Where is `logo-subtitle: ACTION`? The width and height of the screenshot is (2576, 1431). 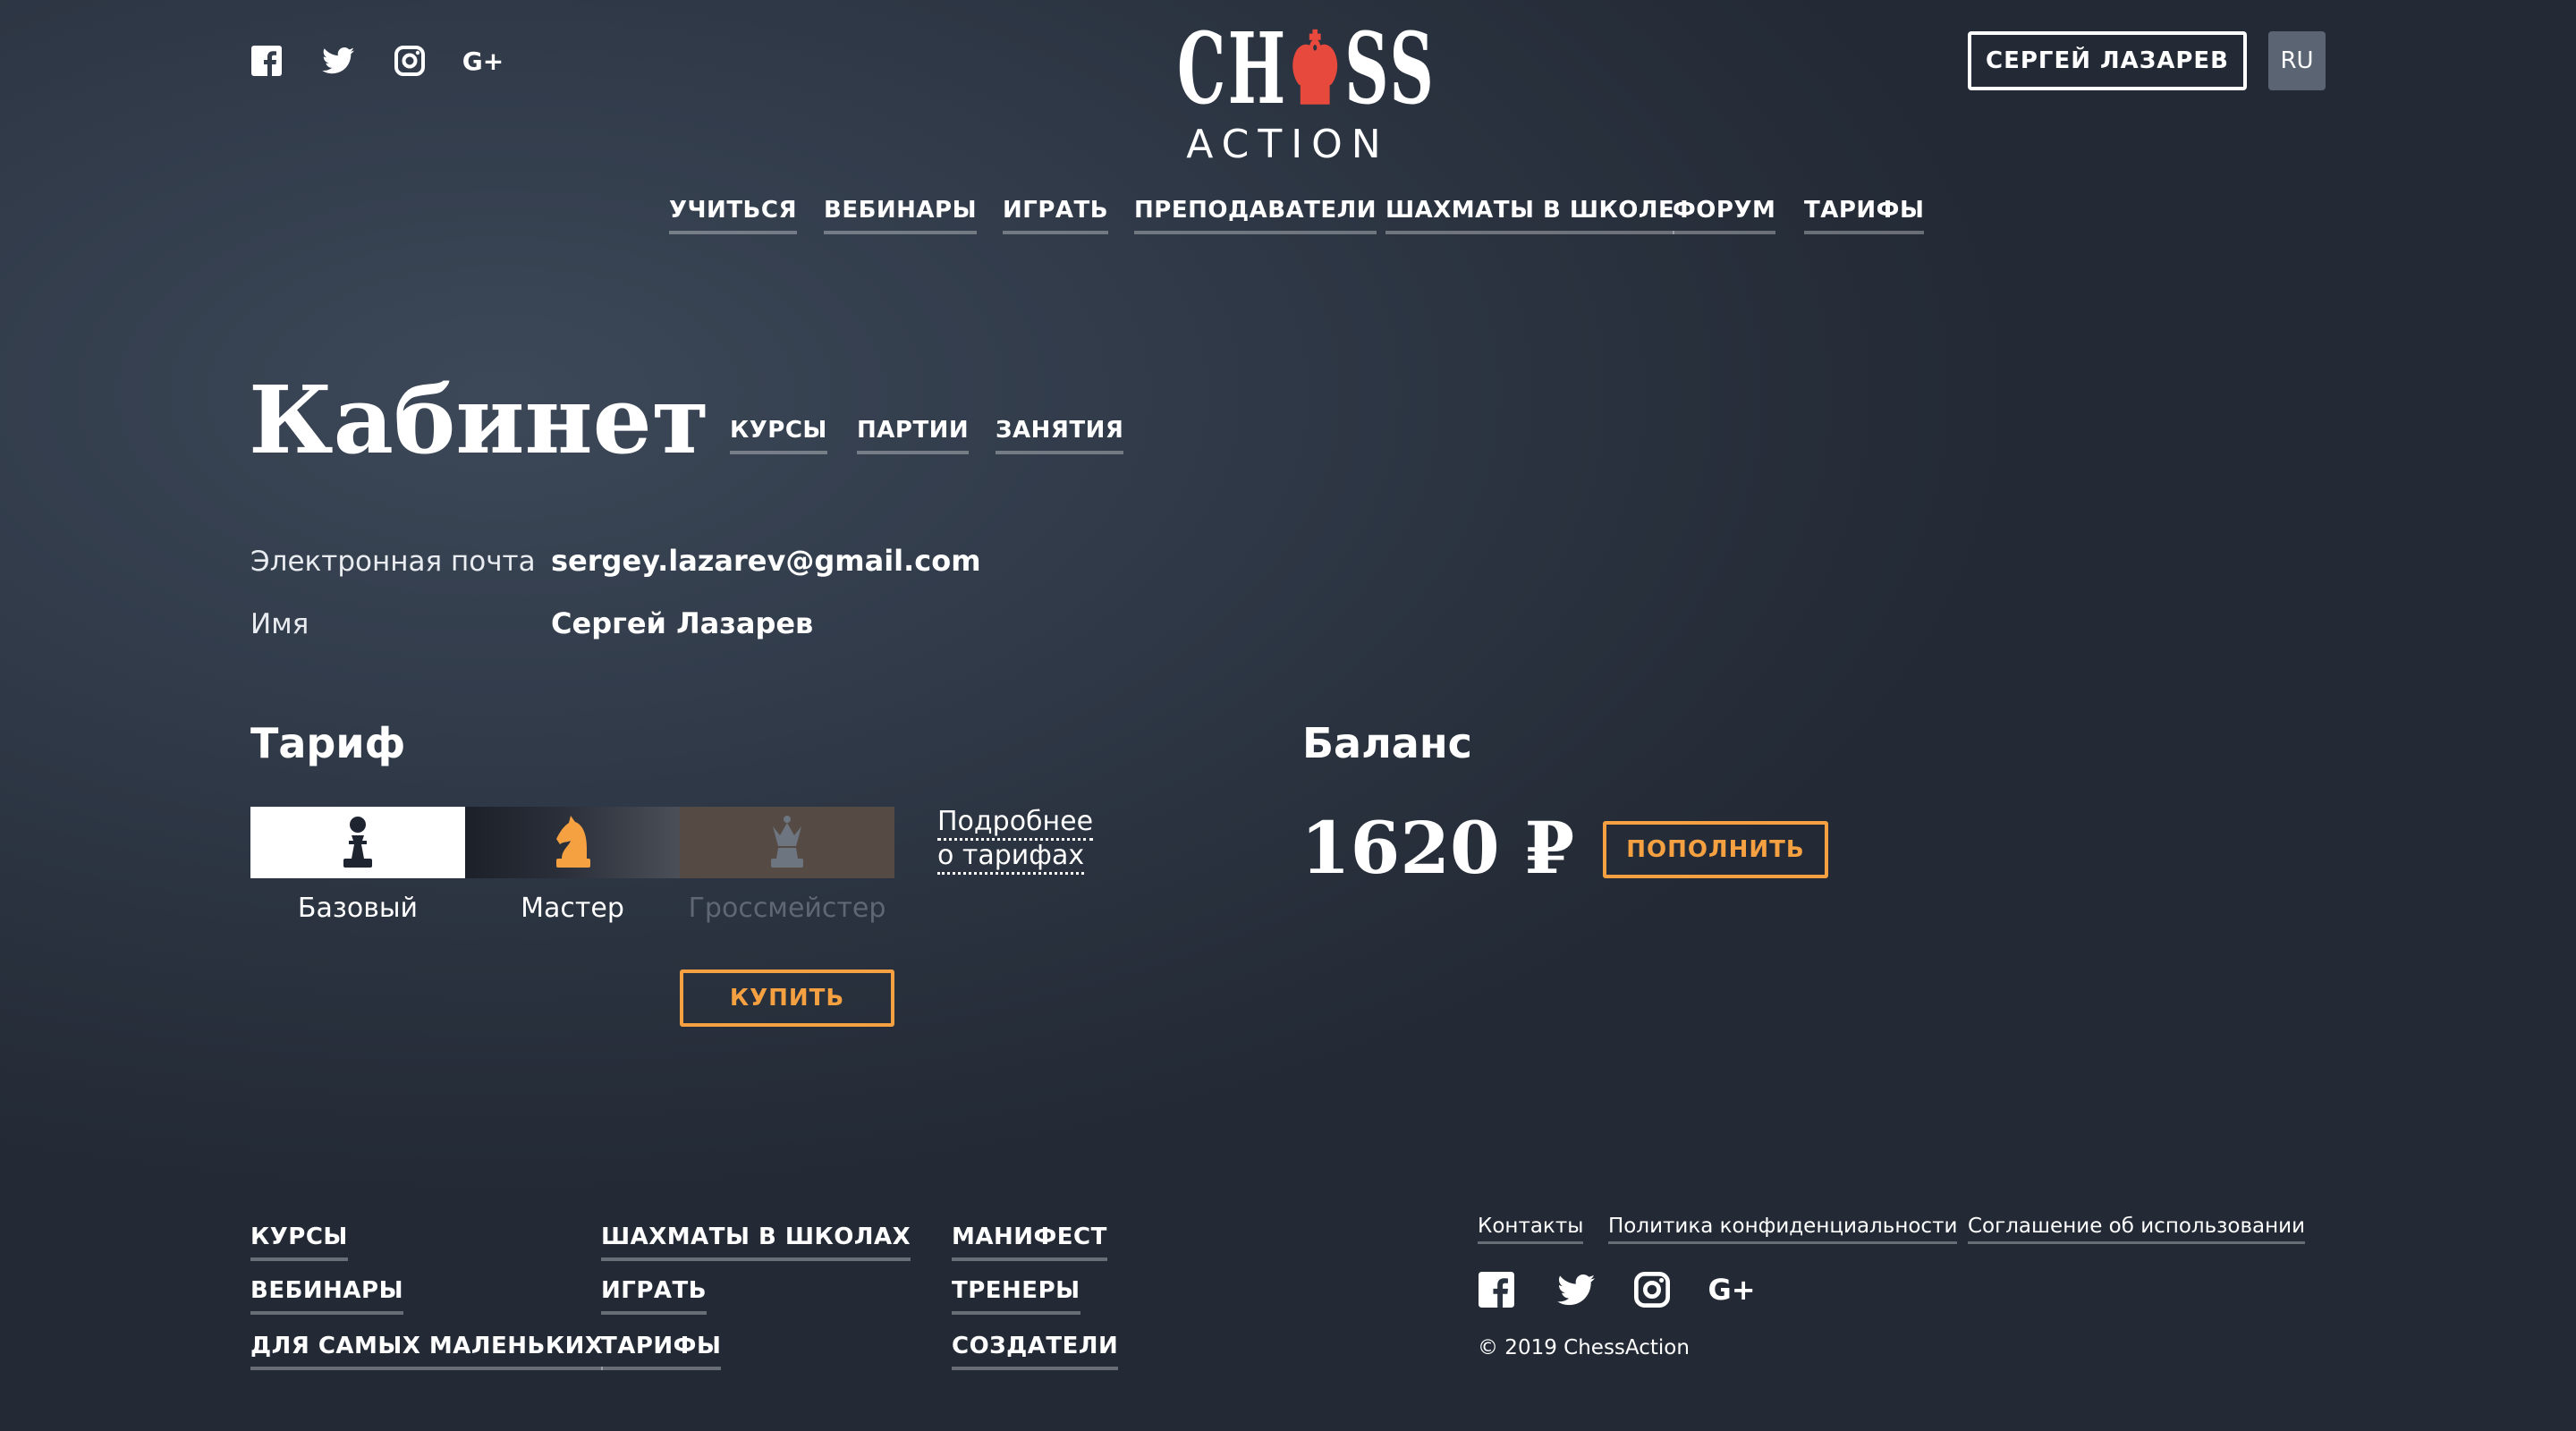
logo-subtitle: ACTION is located at coordinates (1288, 145).